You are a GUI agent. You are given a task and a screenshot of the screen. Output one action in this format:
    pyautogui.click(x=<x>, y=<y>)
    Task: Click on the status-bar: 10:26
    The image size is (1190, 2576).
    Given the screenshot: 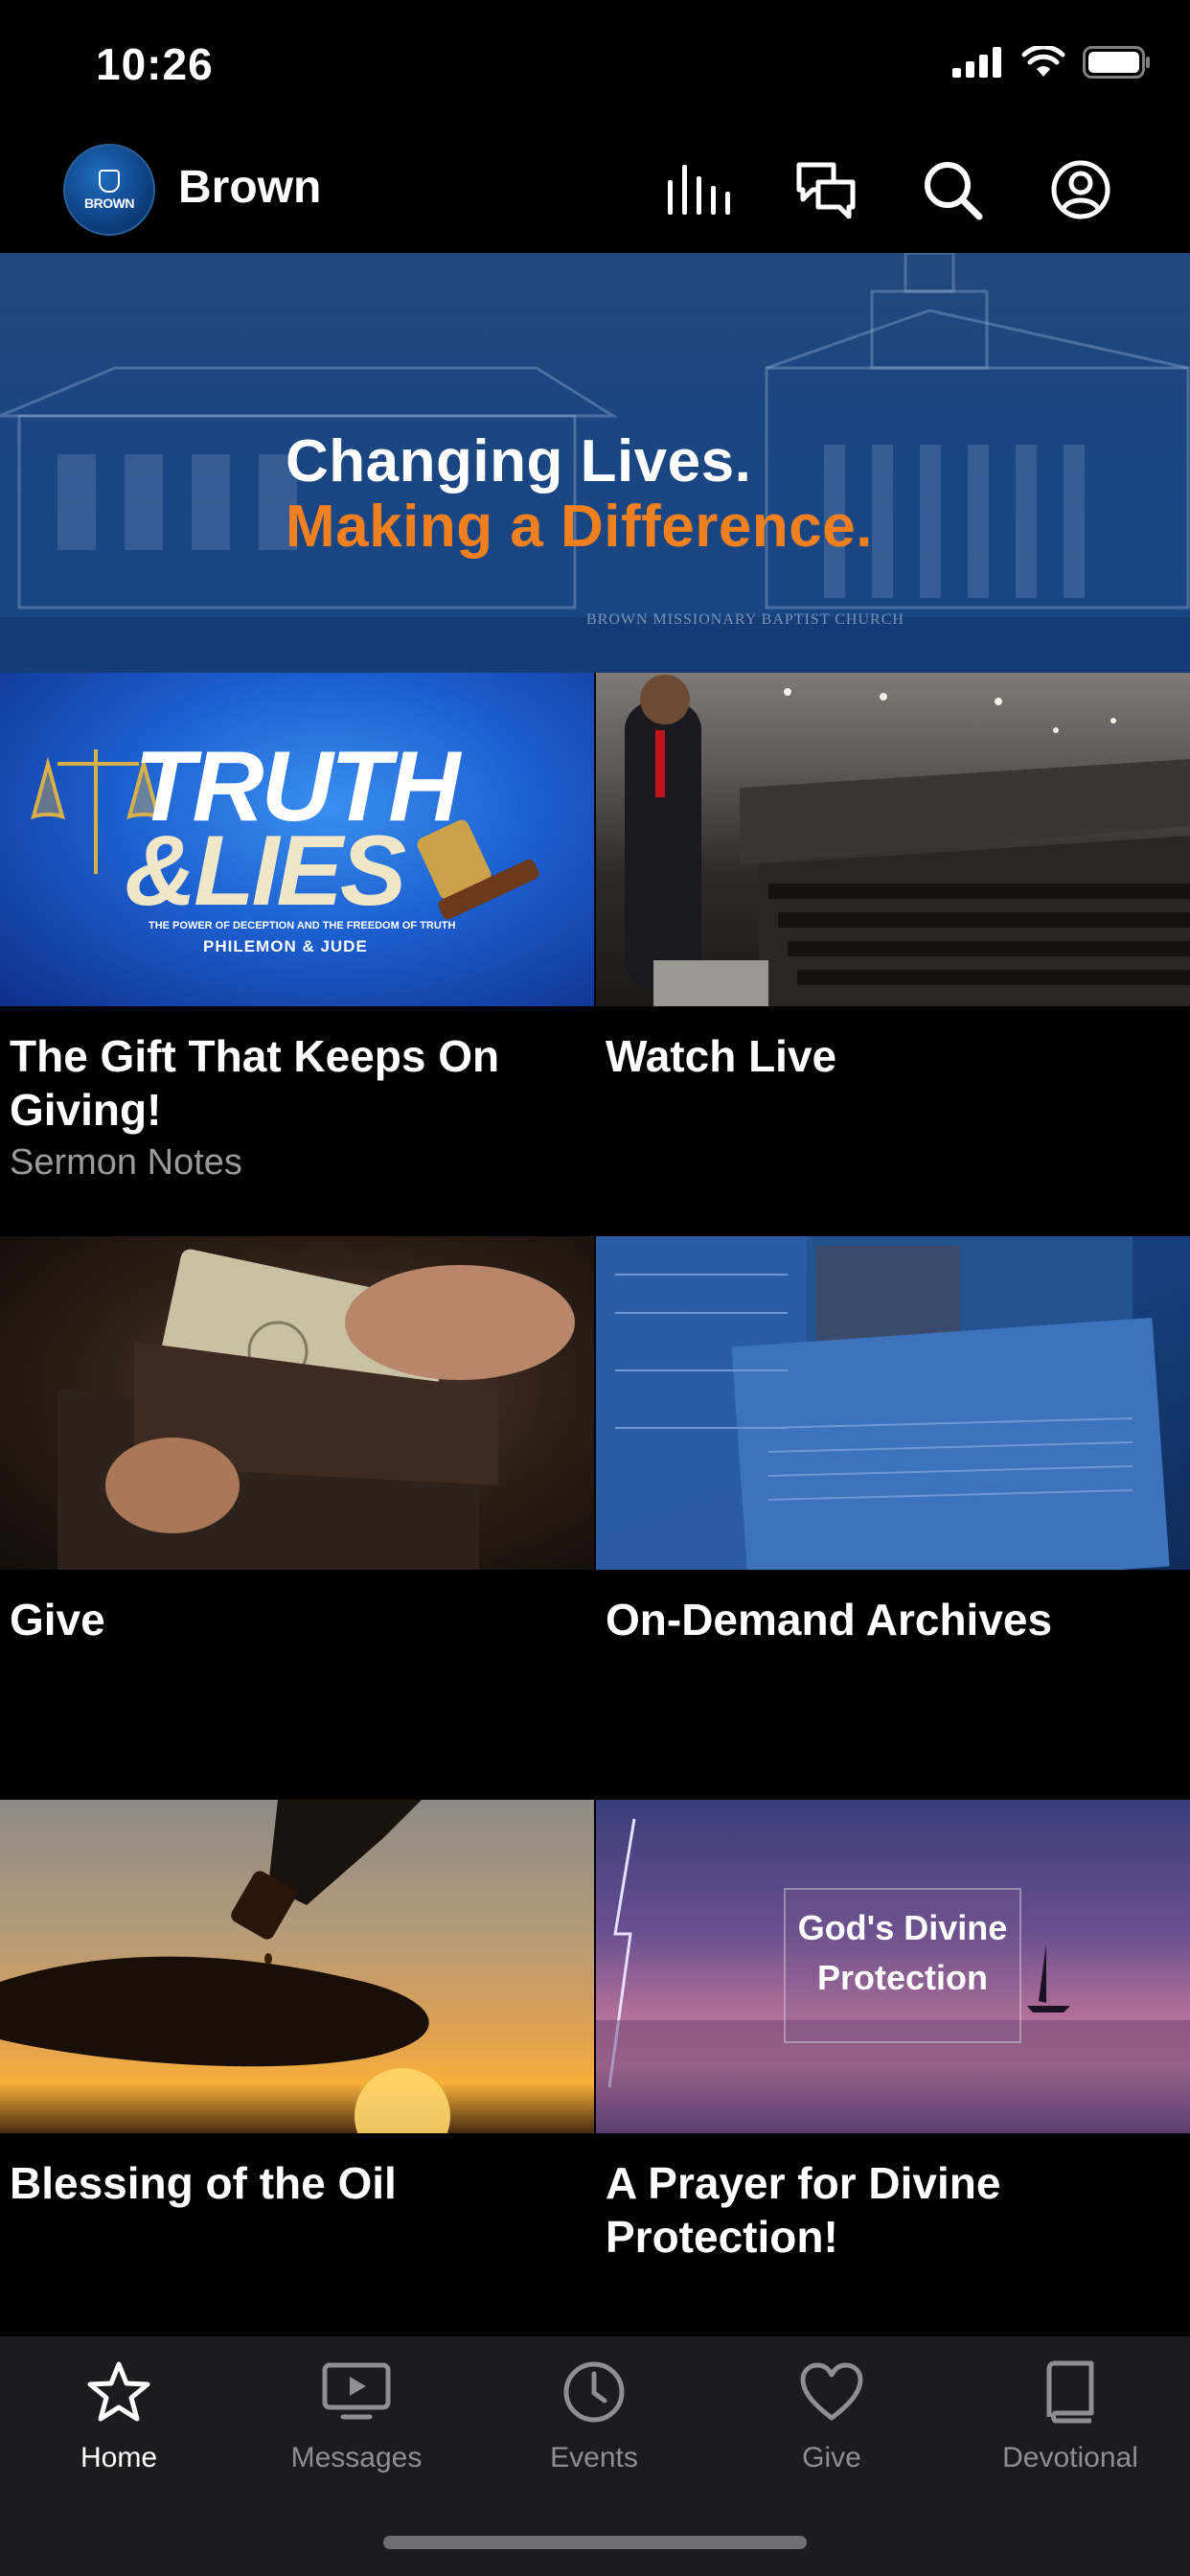 What is the action you would take?
    pyautogui.click(x=595, y=67)
    